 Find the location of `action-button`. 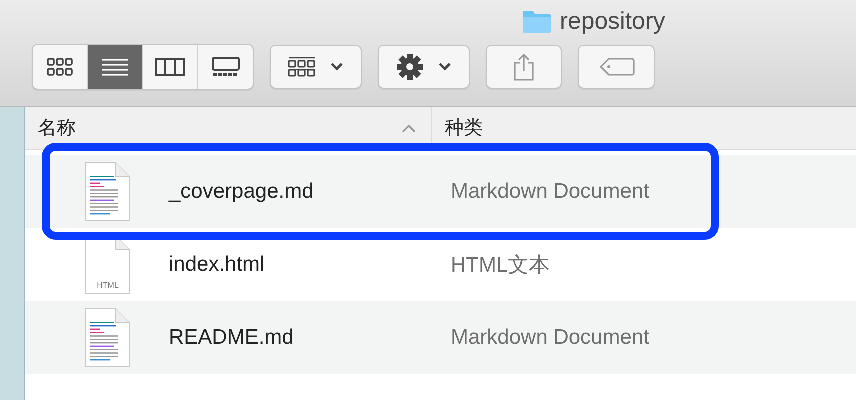

action-button is located at coordinates (424, 67).